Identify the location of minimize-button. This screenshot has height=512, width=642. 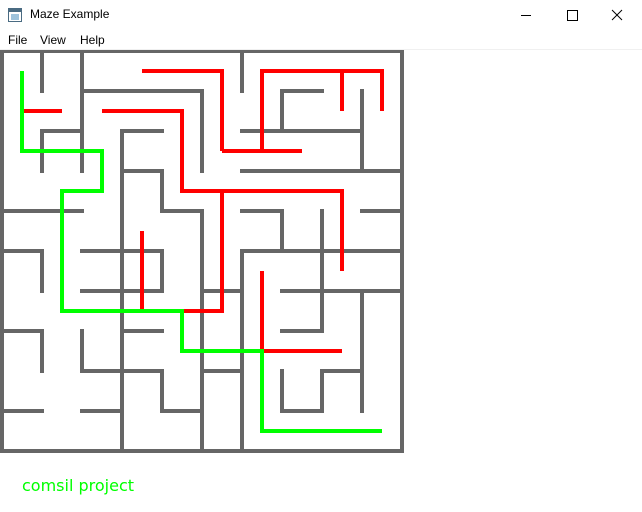
(526, 15).